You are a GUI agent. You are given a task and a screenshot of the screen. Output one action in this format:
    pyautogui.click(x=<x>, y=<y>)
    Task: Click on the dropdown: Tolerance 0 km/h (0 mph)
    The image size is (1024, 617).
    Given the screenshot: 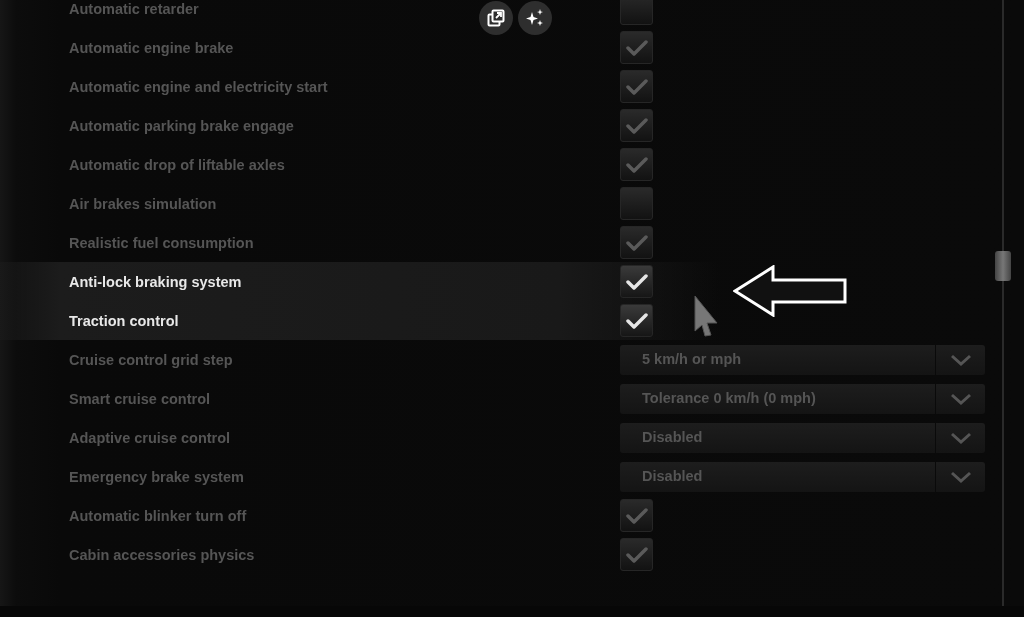 What is the action you would take?
    pyautogui.click(x=802, y=398)
    